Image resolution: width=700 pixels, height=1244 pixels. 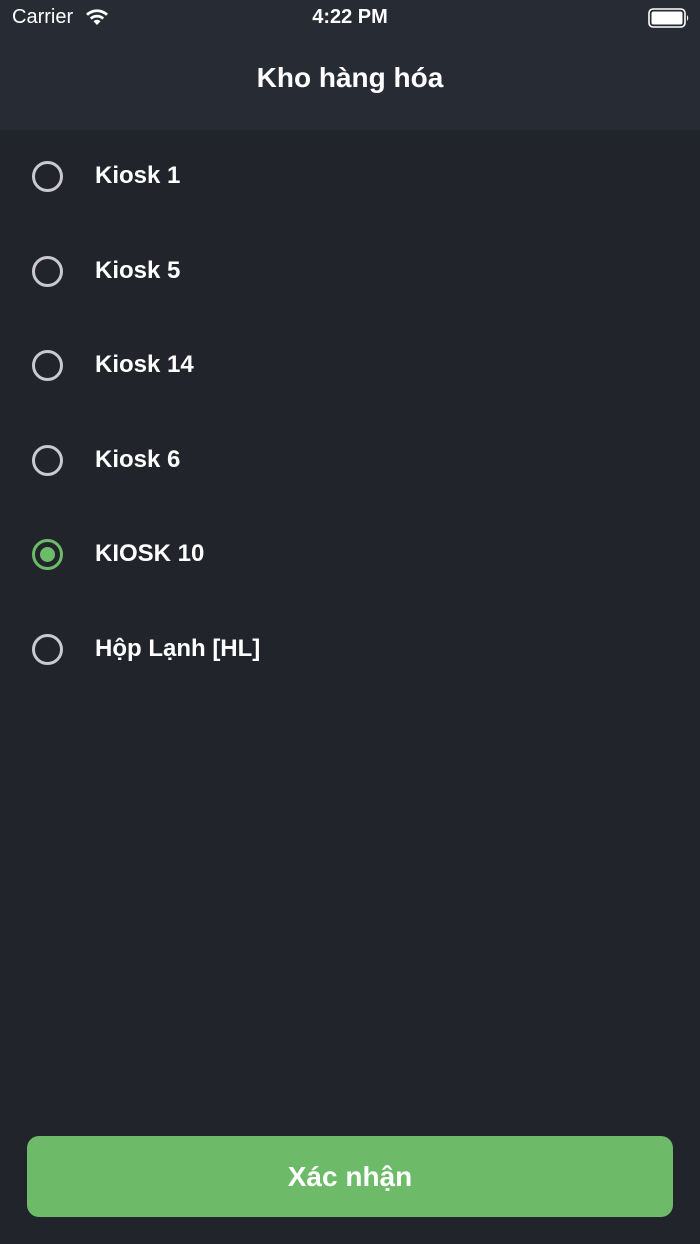 I want to click on radio-dot-icon, so click(x=47, y=555).